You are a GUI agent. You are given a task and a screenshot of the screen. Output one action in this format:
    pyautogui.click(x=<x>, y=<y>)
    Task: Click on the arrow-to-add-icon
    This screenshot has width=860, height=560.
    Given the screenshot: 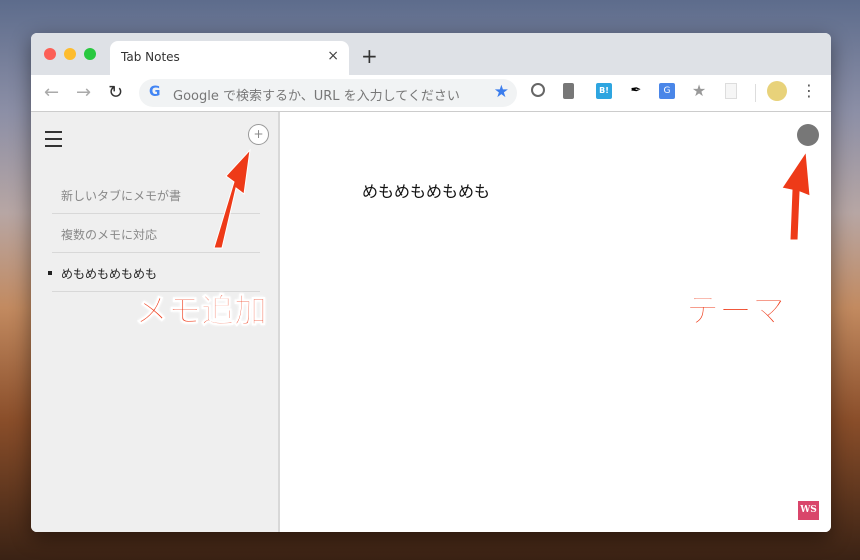 What is the action you would take?
    pyautogui.click(x=232, y=198)
    